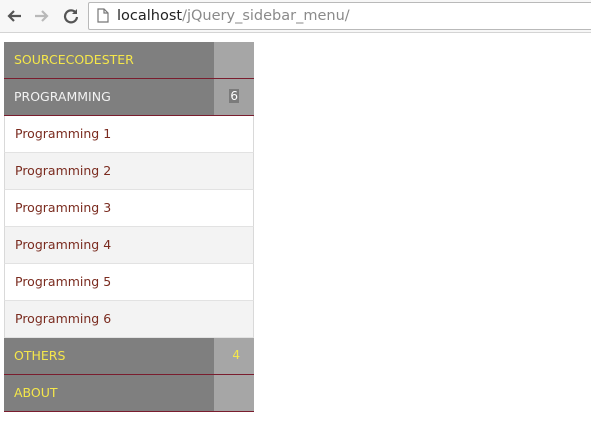  What do you see at coordinates (41, 16) in the screenshot?
I see `forward-arrow-icon` at bounding box center [41, 16].